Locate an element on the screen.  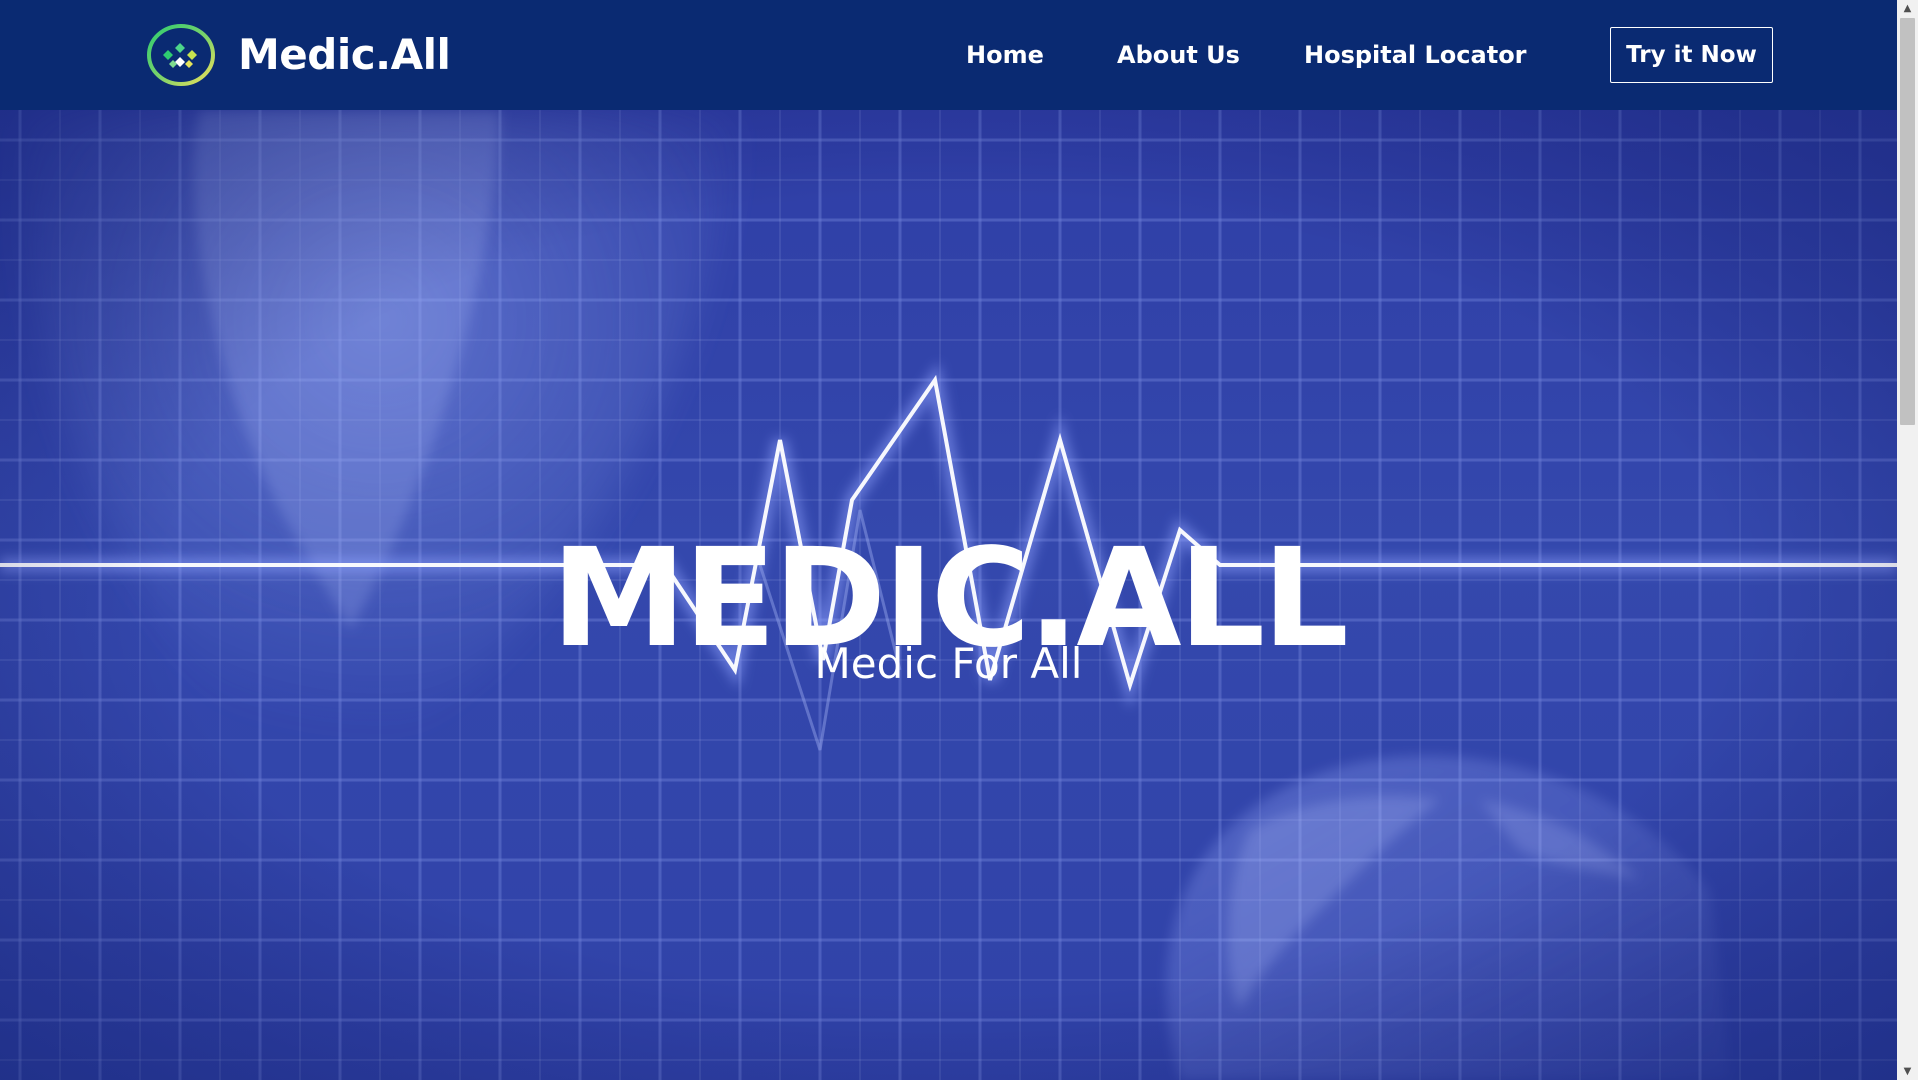
nav-hospital-locator-link: Hospital Locator is located at coordinates (1415, 55).